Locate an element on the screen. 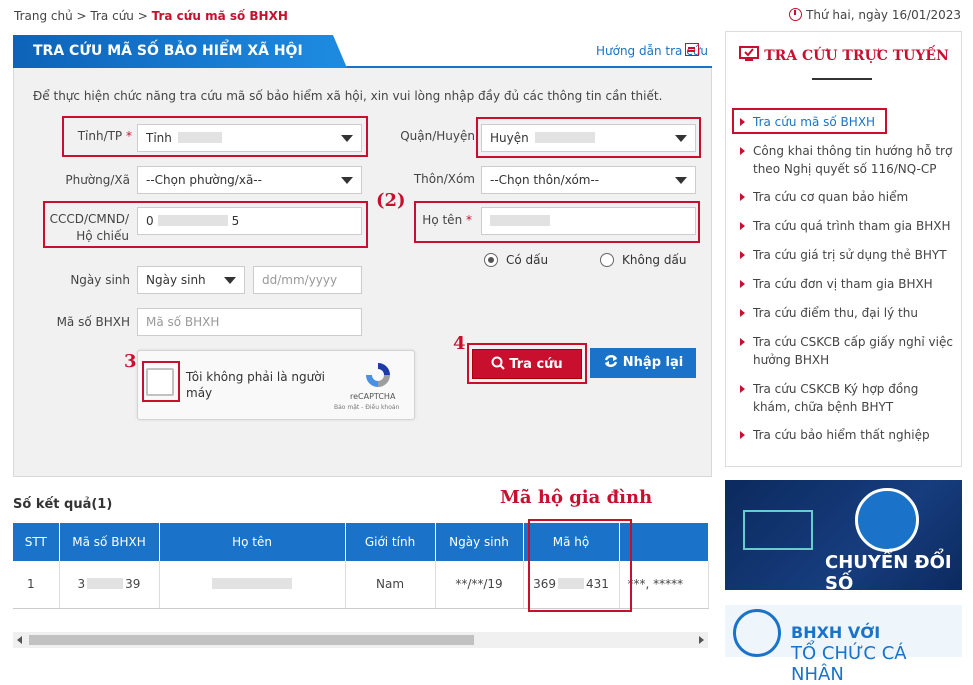 The width and height of the screenshot is (973, 685). cell-dob: **/**/19 is located at coordinates (479, 585).